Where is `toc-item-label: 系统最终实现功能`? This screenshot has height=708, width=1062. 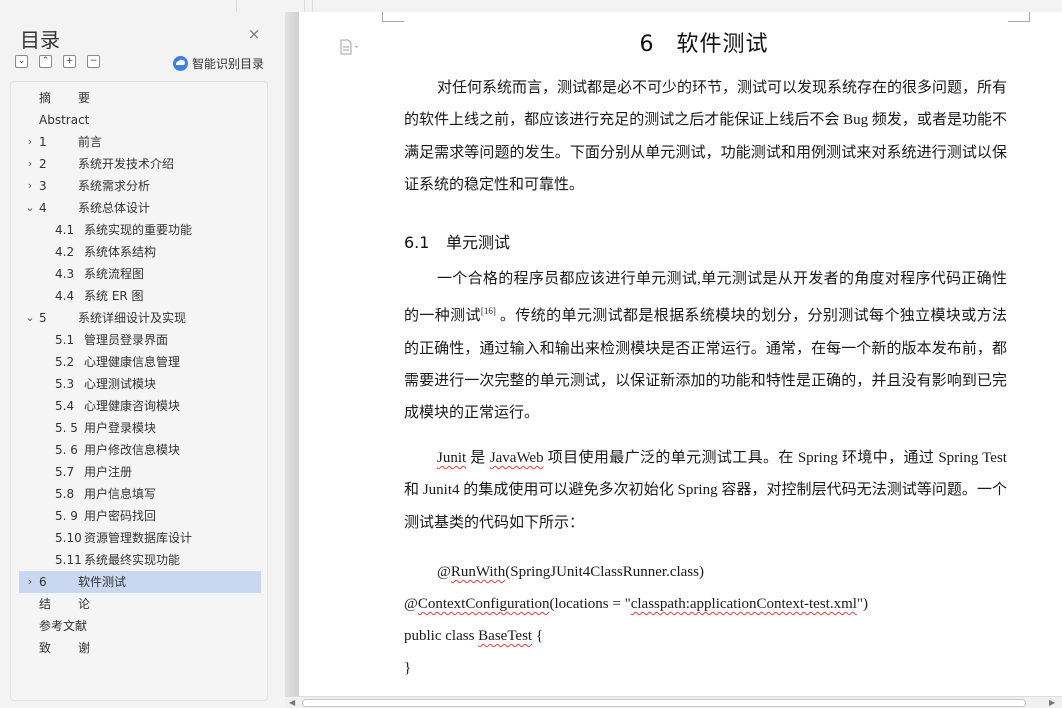
toc-item-label: 系统最终实现功能 is located at coordinates (132, 560).